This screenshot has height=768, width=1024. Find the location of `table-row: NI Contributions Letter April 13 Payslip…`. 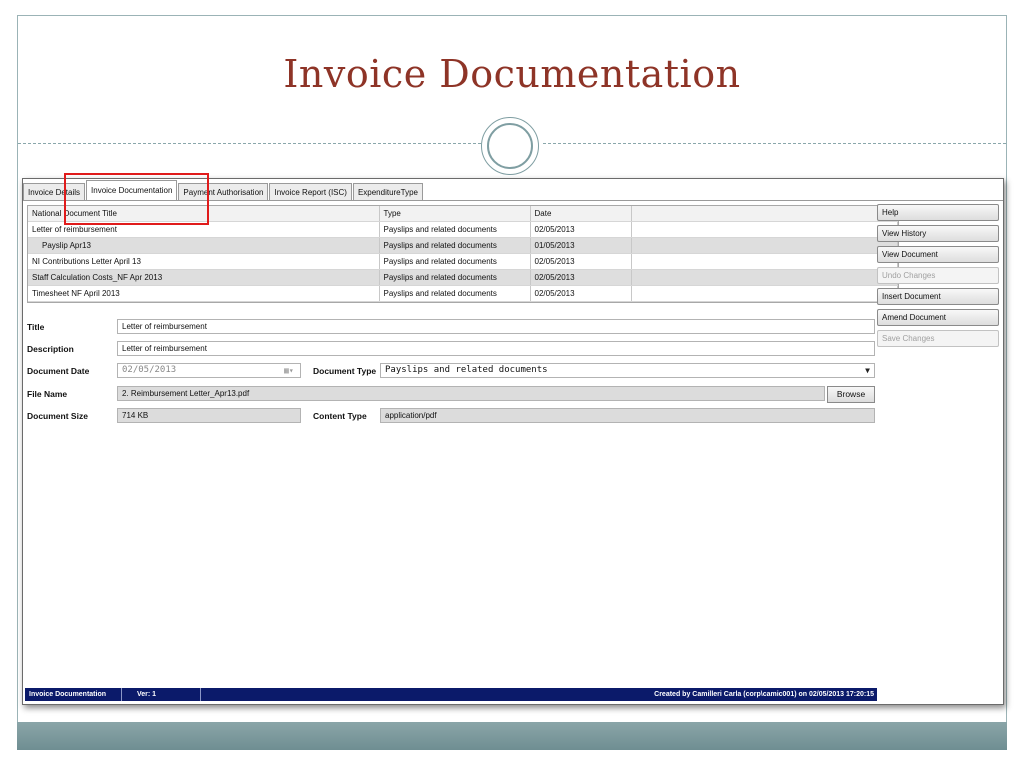

table-row: NI Contributions Letter April 13 Payslip… is located at coordinates (463, 261).